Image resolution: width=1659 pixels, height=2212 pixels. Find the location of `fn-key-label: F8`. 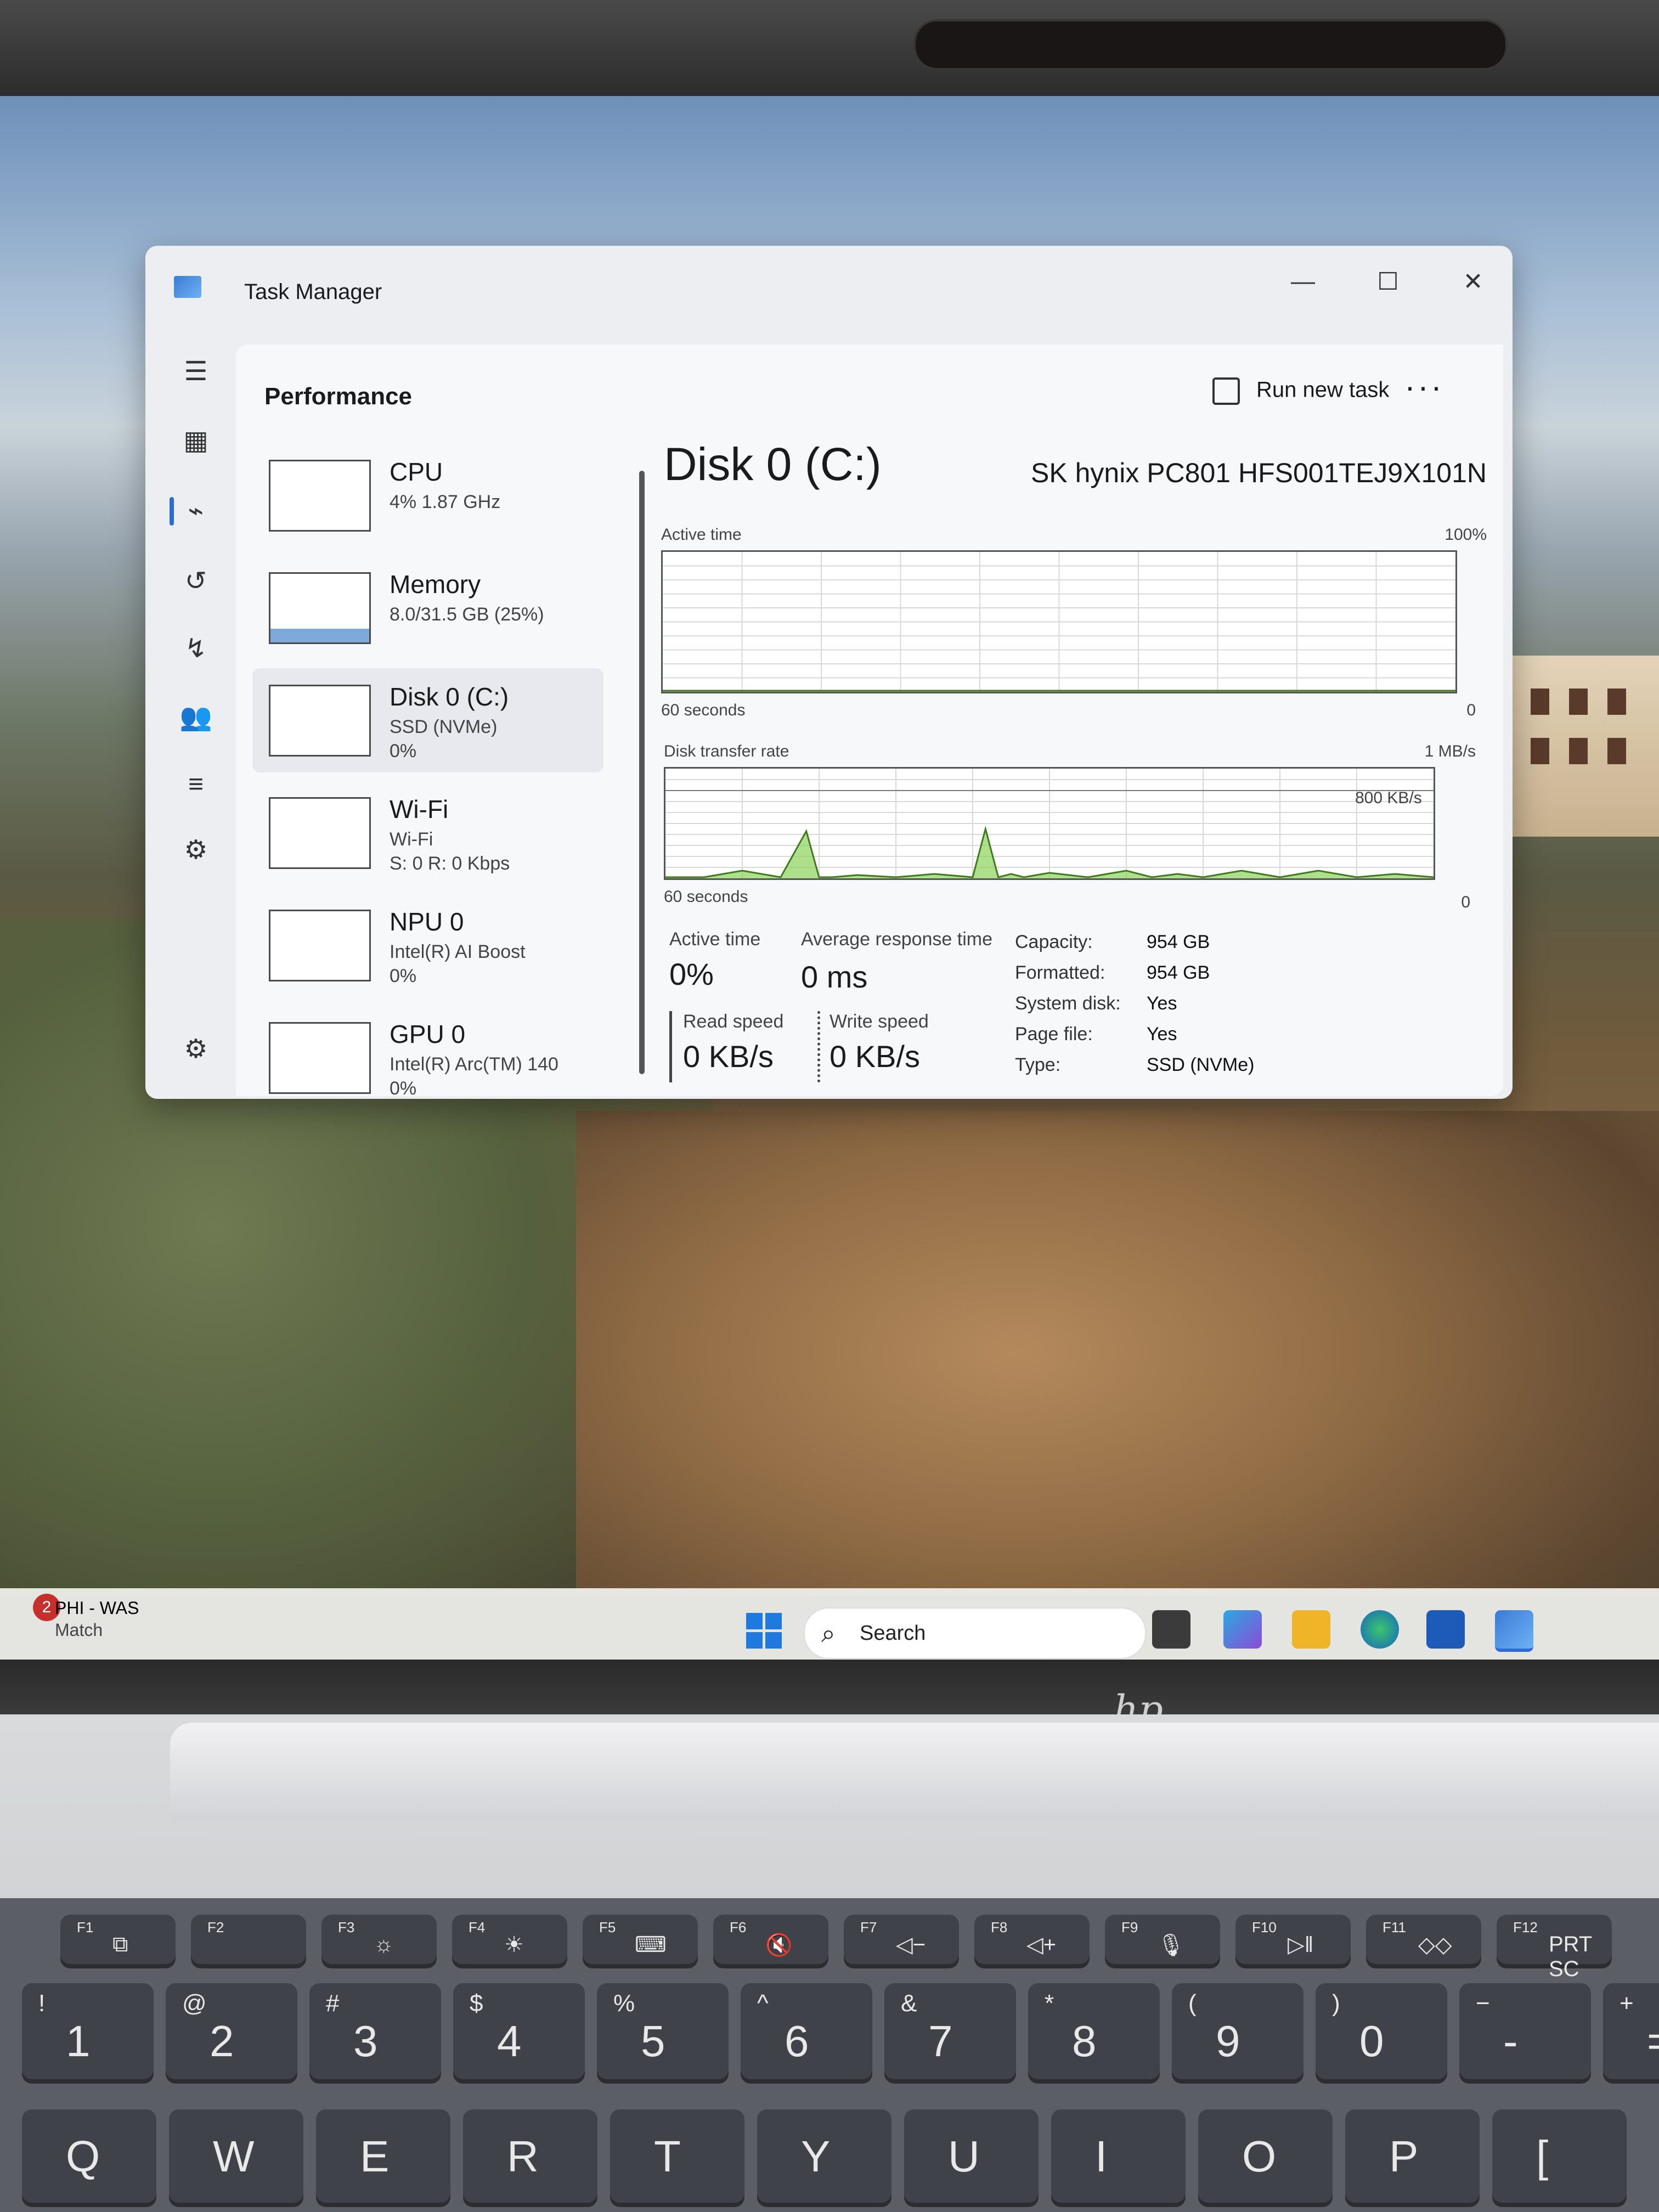

fn-key-label: F8 is located at coordinates (1000, 1927).